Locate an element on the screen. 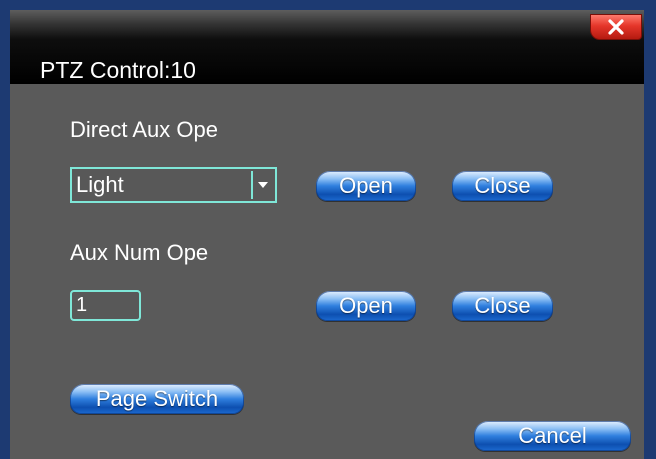  cancel-button: Cancel is located at coordinates (552, 436).